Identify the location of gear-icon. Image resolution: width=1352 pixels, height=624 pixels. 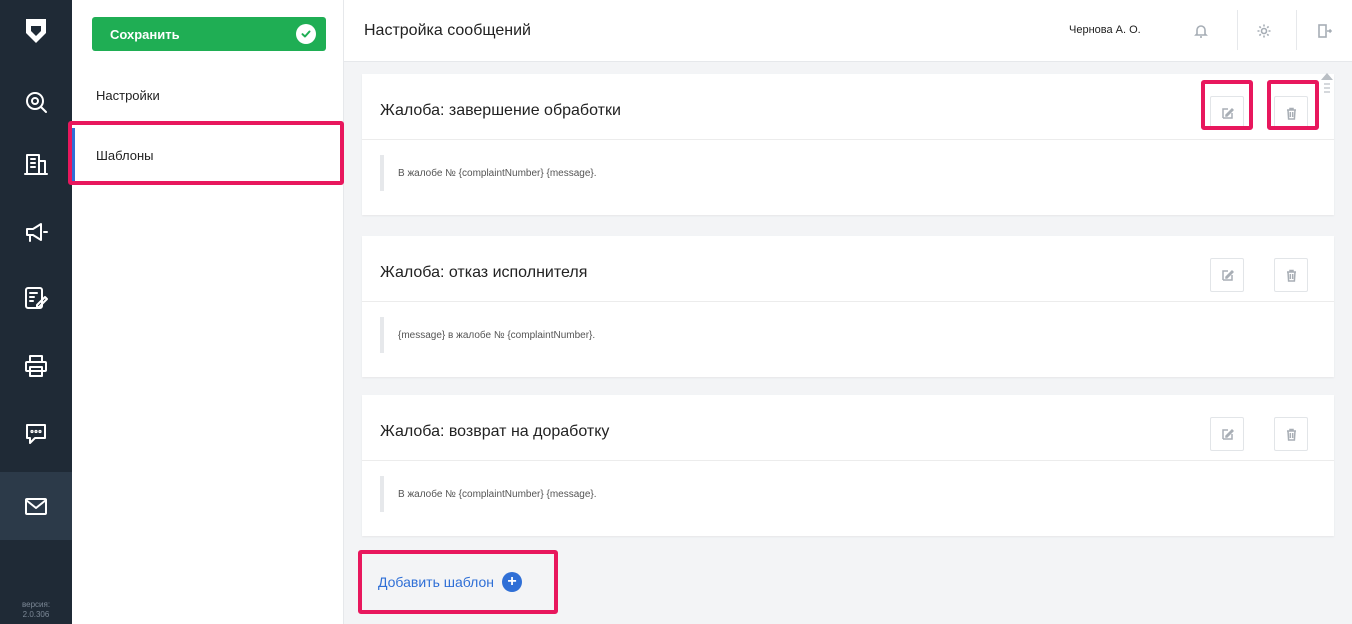
(1264, 31).